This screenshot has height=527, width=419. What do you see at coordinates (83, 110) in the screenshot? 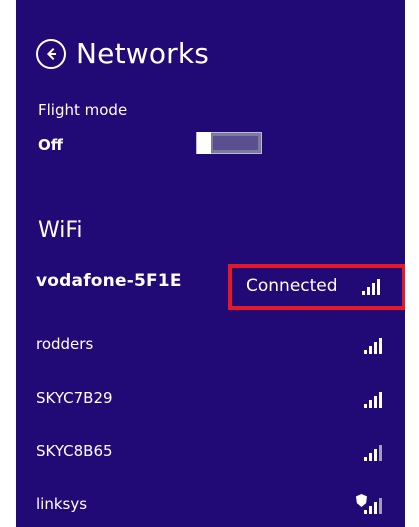
I see `flight-mode-label: Flight mode` at bounding box center [83, 110].